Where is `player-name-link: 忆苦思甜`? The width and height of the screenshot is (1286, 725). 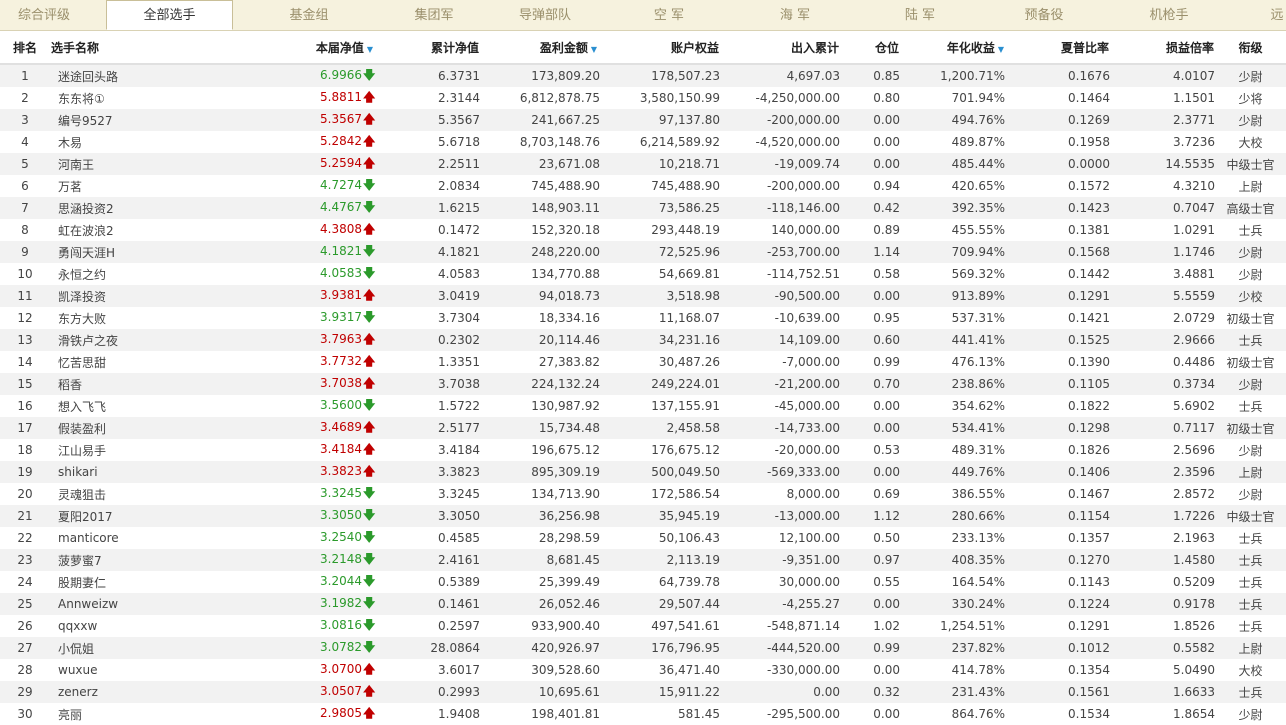 player-name-link: 忆苦思甜 is located at coordinates (110, 362).